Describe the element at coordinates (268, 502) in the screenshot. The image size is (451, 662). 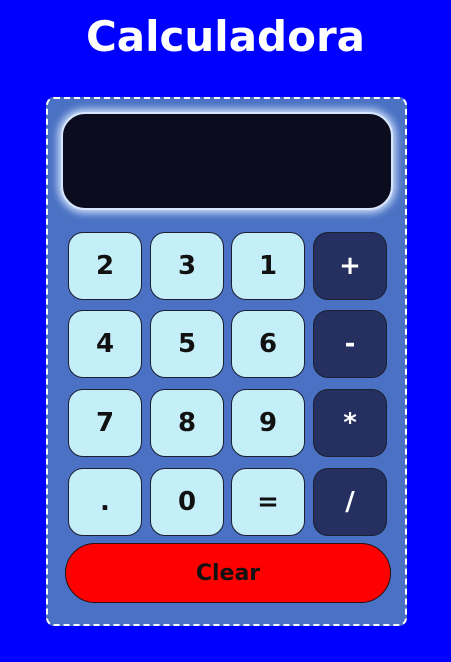
I see `key-equals: =` at that location.